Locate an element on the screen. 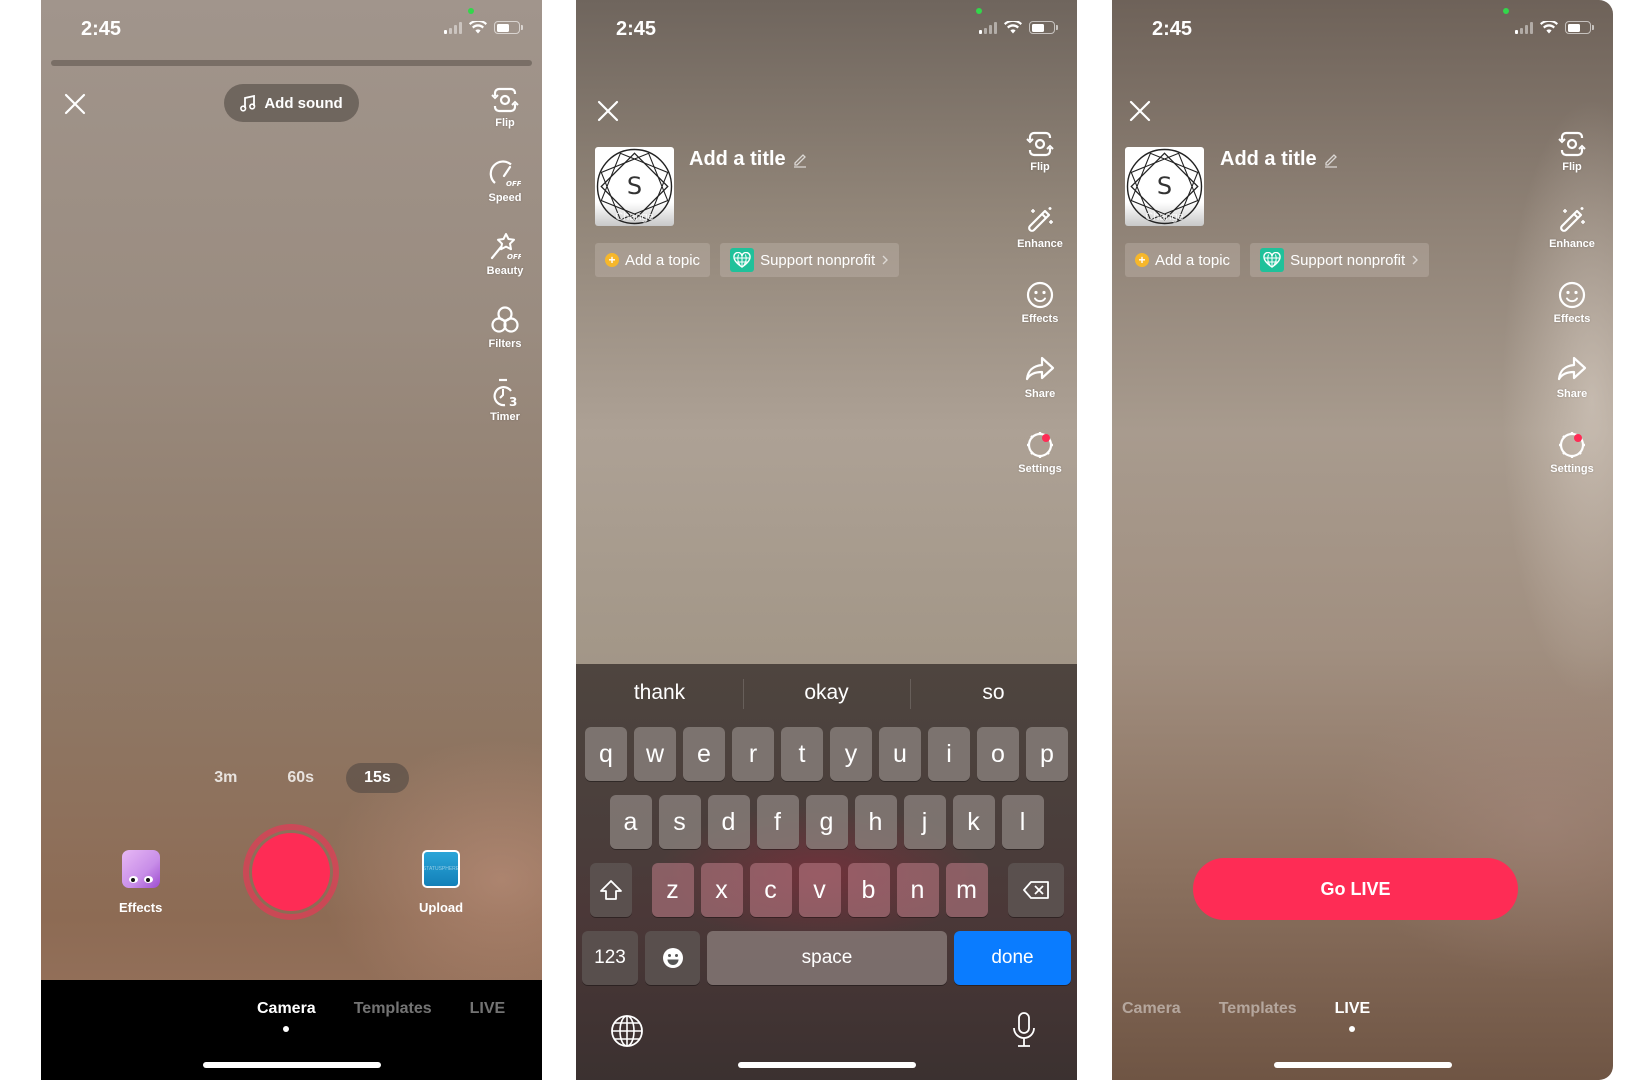  suggestion-okay: okay is located at coordinates (826, 694).